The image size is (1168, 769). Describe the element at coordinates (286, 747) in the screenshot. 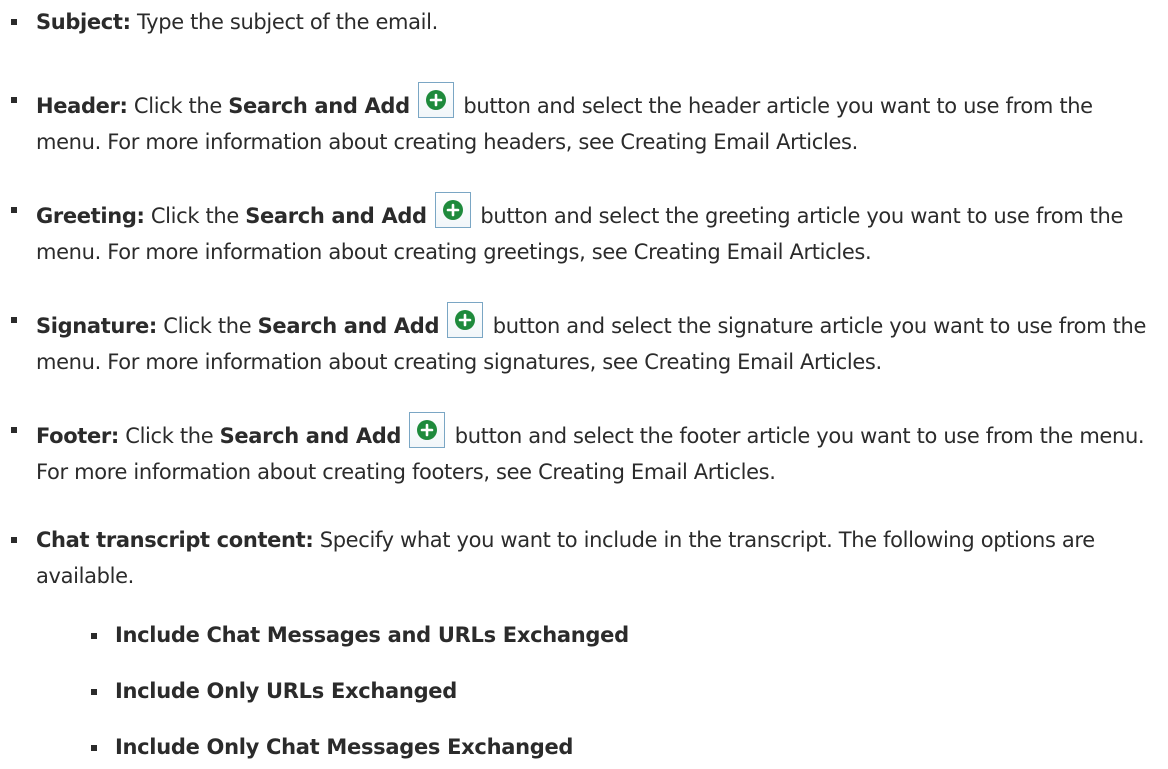

I see `option-only-chat-messages: Include Only Chat Messages Exchanged` at that location.